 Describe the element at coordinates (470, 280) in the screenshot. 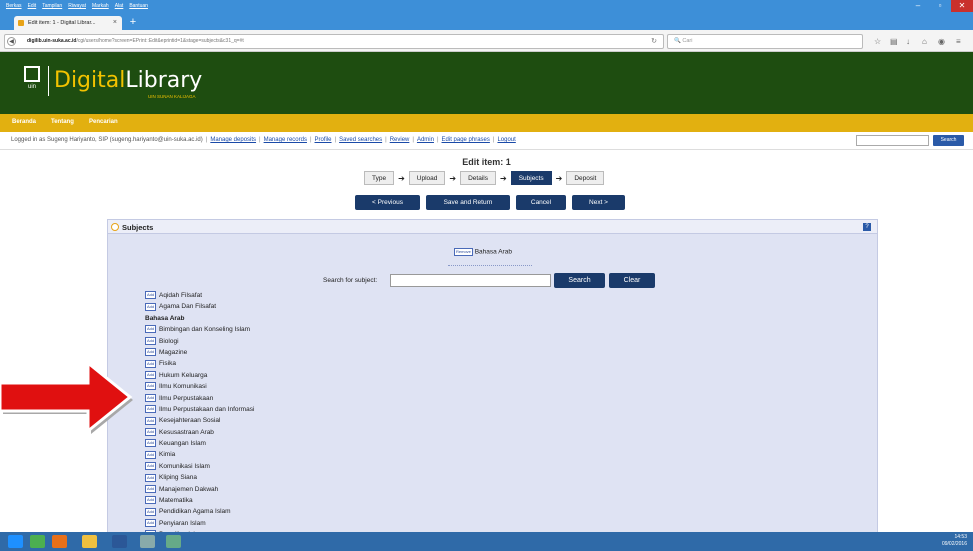

I see `subject-search-input` at that location.